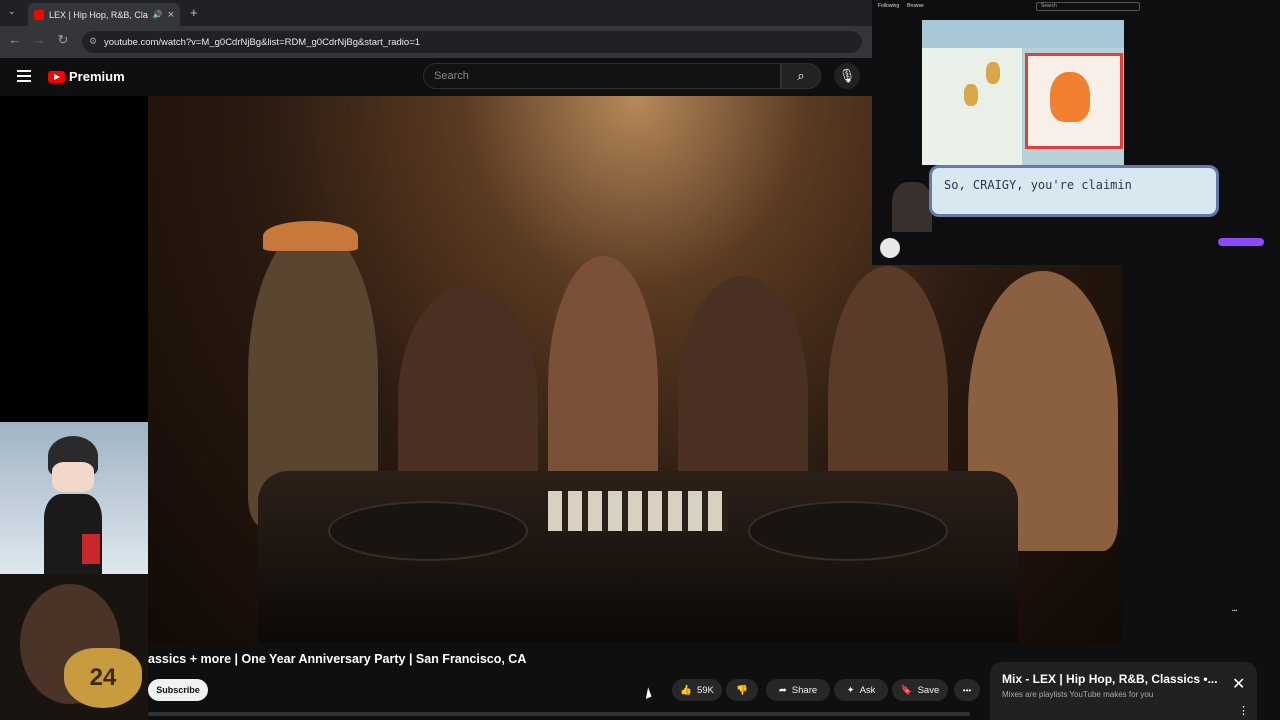 This screenshot has height=720, width=1280. I want to click on subscribe-button: Subscribe, so click(178, 690).